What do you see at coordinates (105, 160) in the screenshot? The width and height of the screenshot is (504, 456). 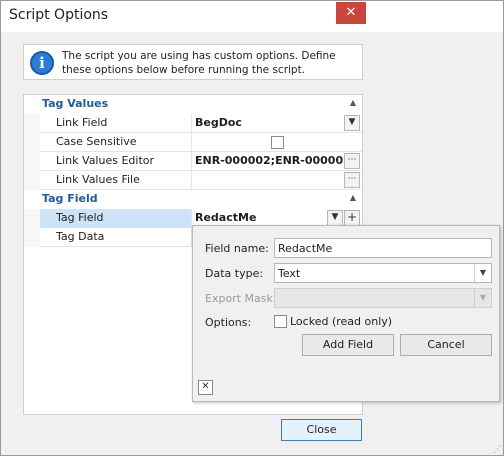 I see `row-name: Link Values Editor` at bounding box center [105, 160].